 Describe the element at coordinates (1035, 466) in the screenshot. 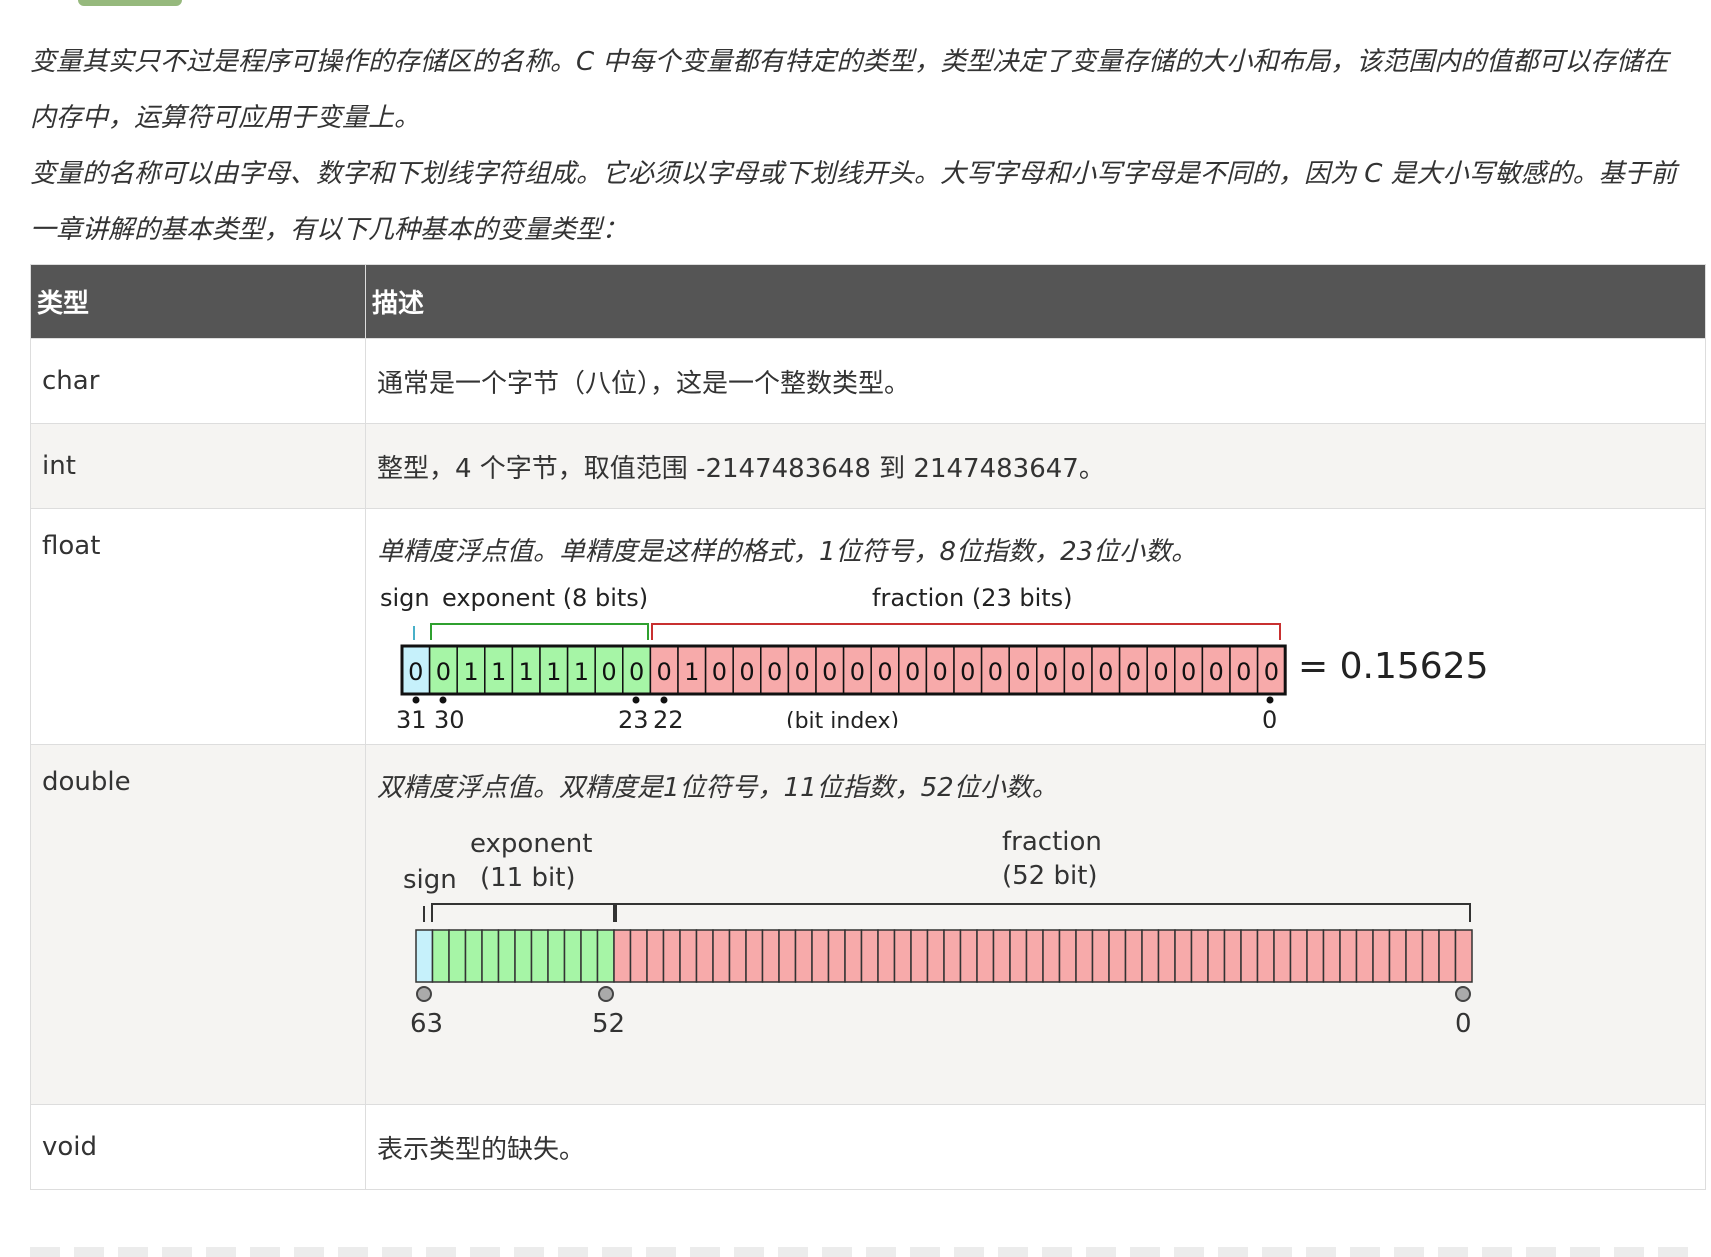

I see `description-cell: 整型，4 个字节，取值范围 -2147483648 到 2147483647。` at that location.